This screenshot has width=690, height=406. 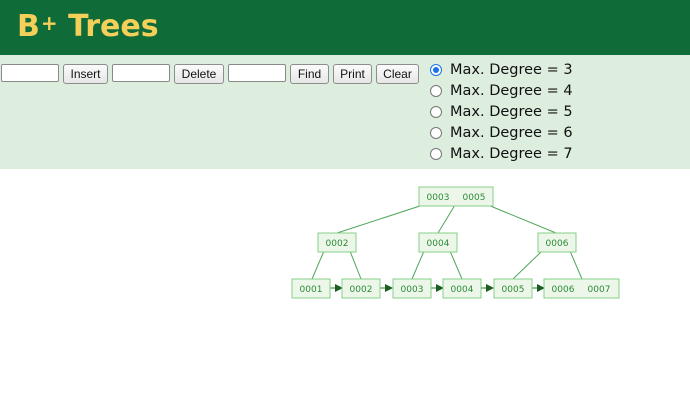 I want to click on delete-button: Delete, so click(x=199, y=74).